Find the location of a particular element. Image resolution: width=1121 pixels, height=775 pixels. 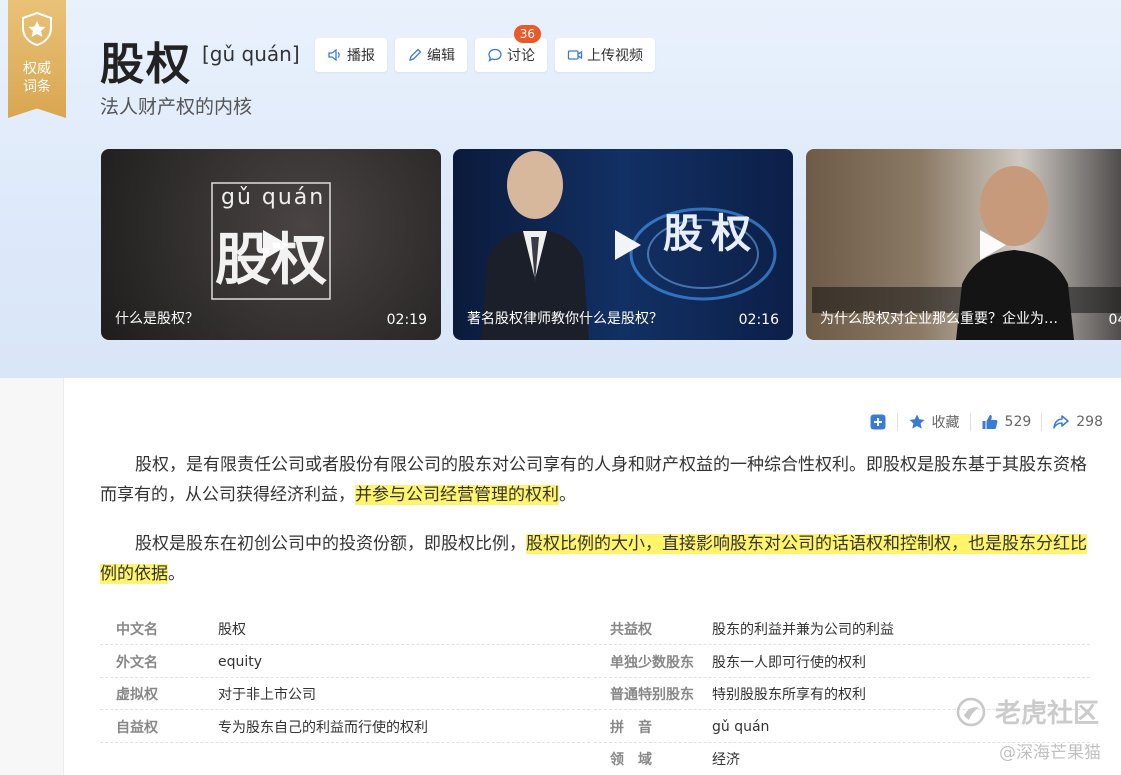

info-value: 经济 is located at coordinates (726, 760).